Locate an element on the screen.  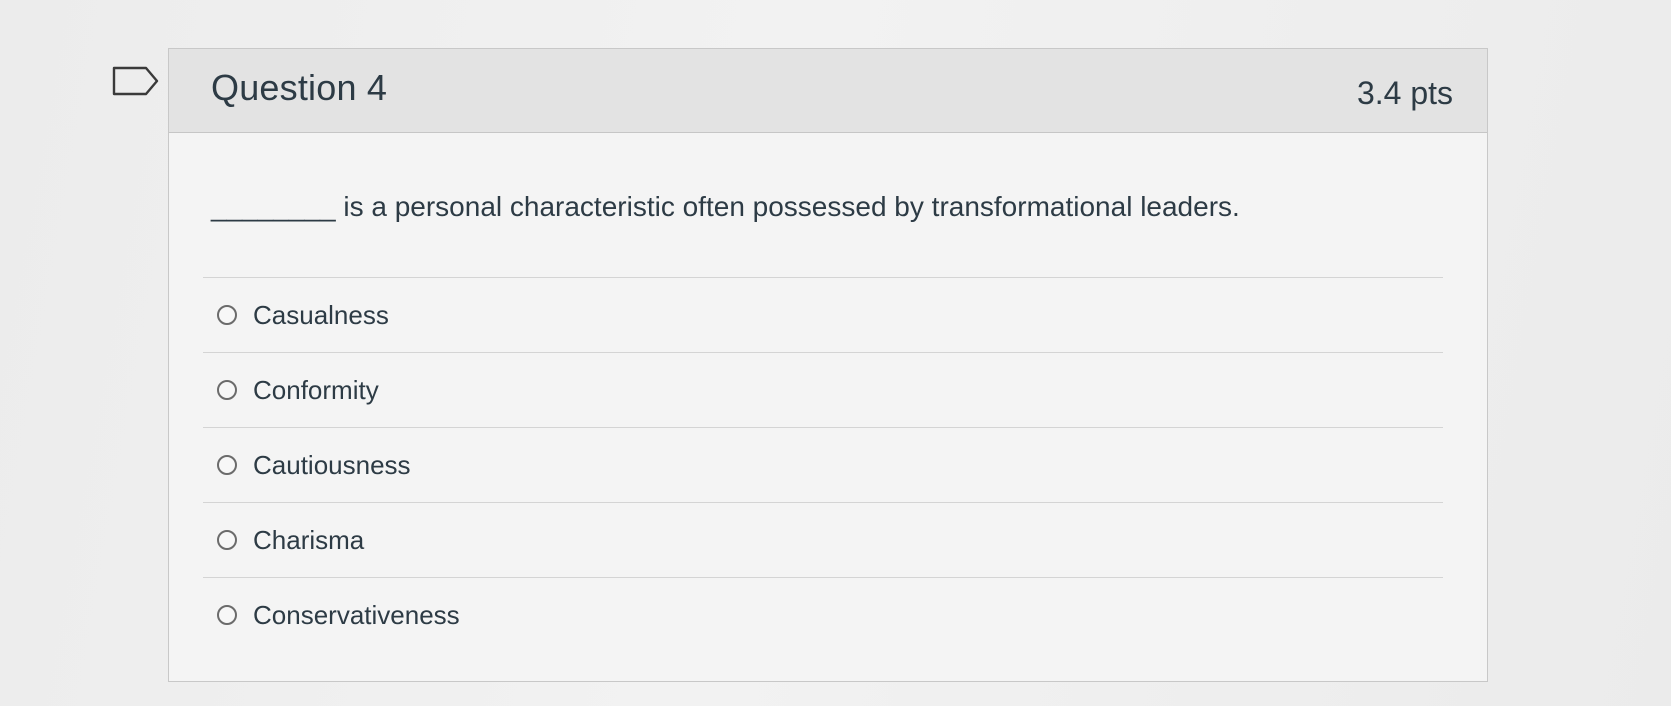
answer-label: Conservativeness is located at coordinates (356, 614).